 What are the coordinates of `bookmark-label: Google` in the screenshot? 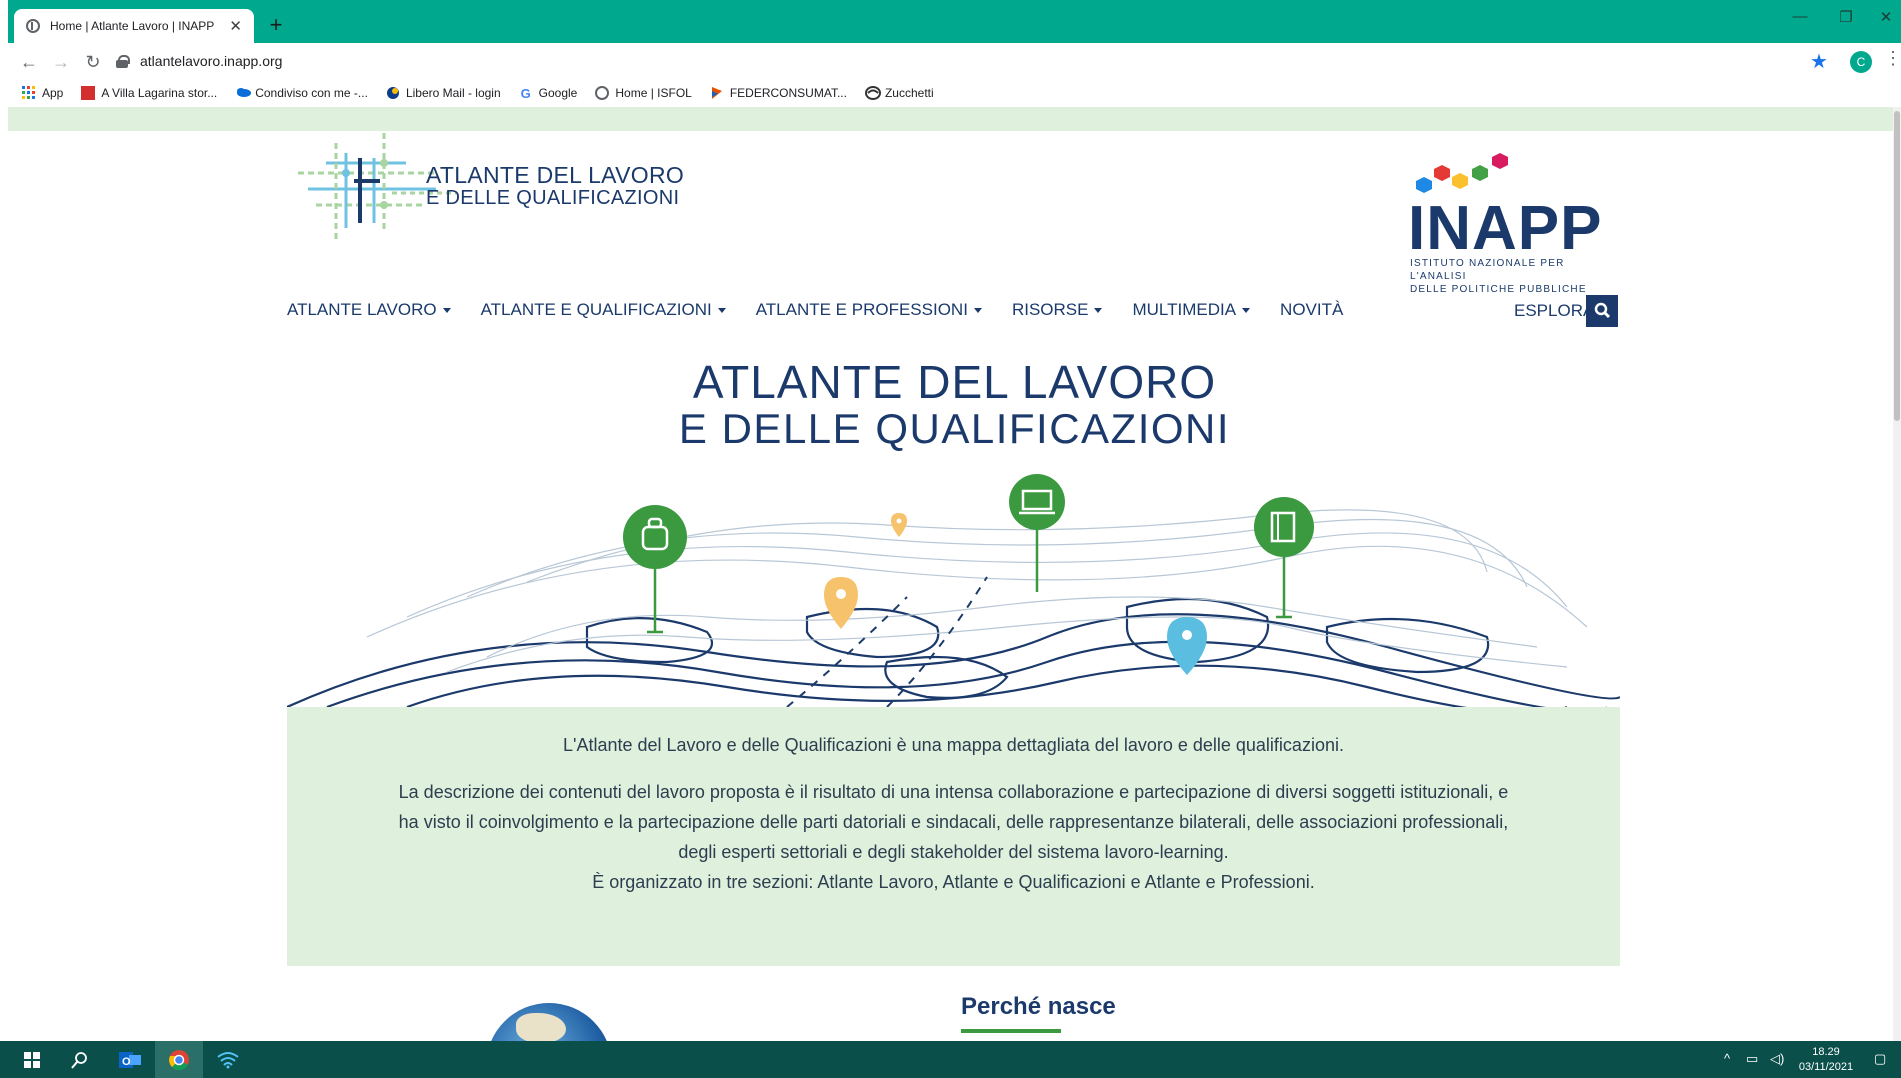 It's located at (558, 93).